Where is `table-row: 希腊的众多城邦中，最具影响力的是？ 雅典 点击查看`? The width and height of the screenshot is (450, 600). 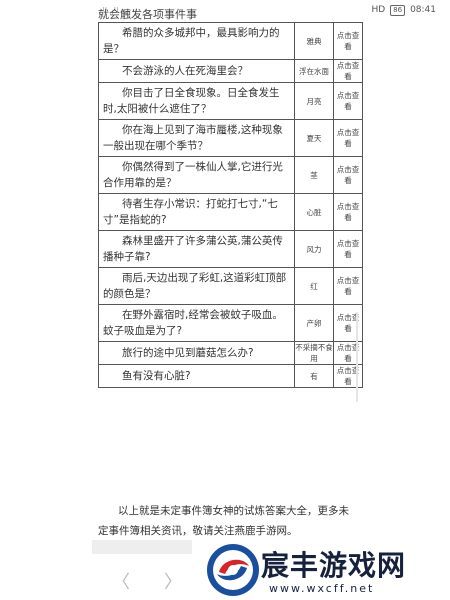
table-row: 希腊的众多城邦中，最具影响力的是？ 雅典 点击查看 is located at coordinates (230, 41).